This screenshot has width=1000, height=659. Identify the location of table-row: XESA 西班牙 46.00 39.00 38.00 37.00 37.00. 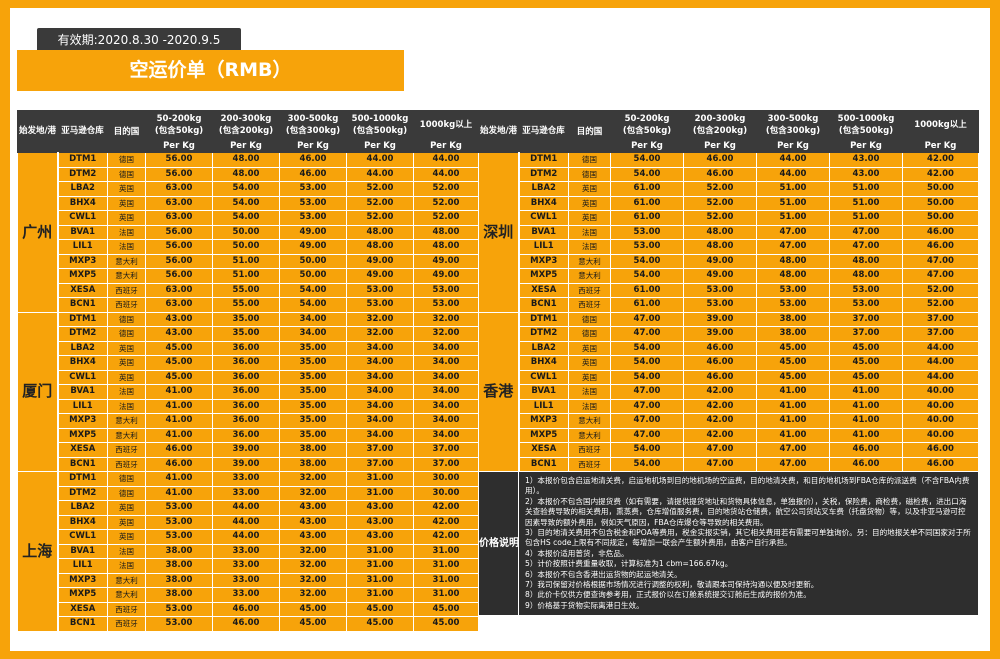
(248, 450).